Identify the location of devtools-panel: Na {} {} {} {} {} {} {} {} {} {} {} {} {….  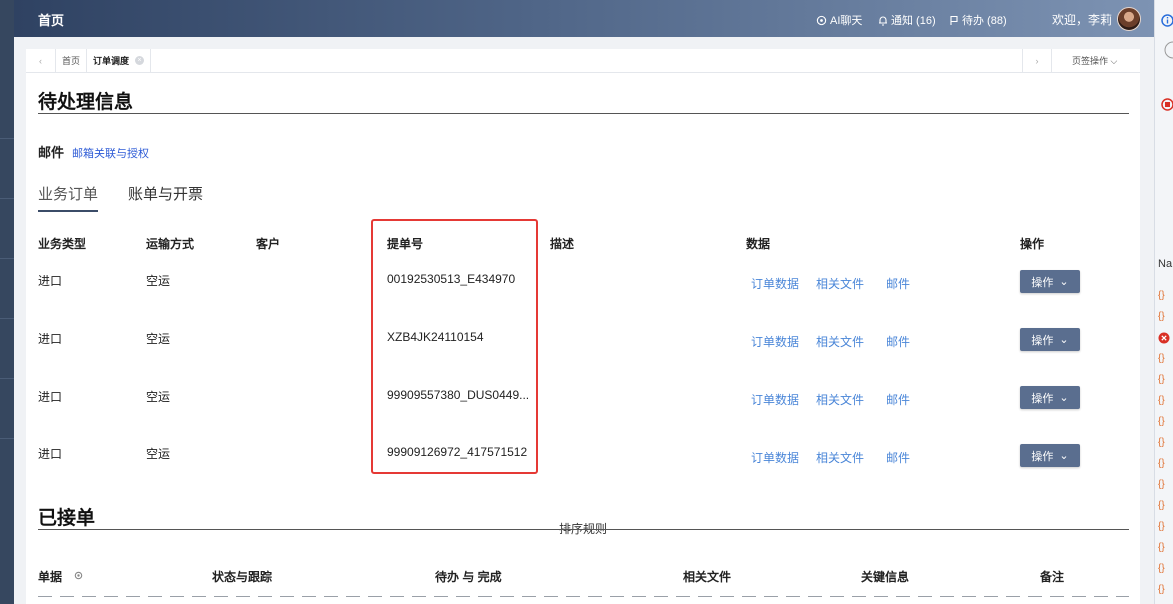
(1163, 302).